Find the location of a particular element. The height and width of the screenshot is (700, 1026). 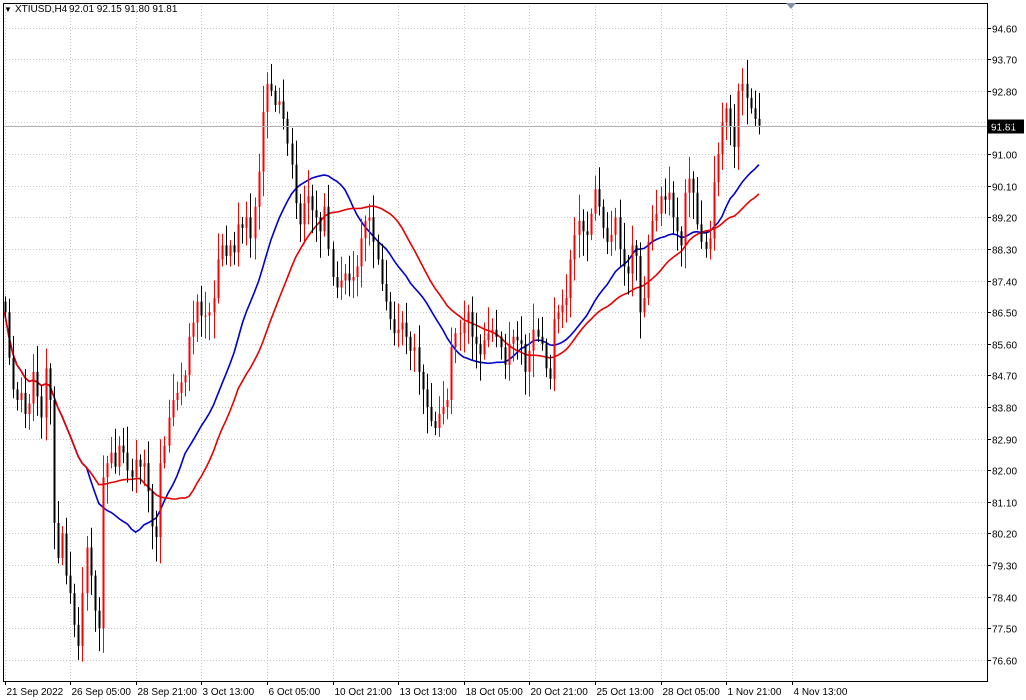

time-tick-label: 3 Oct 13:00 is located at coordinates (229, 692).